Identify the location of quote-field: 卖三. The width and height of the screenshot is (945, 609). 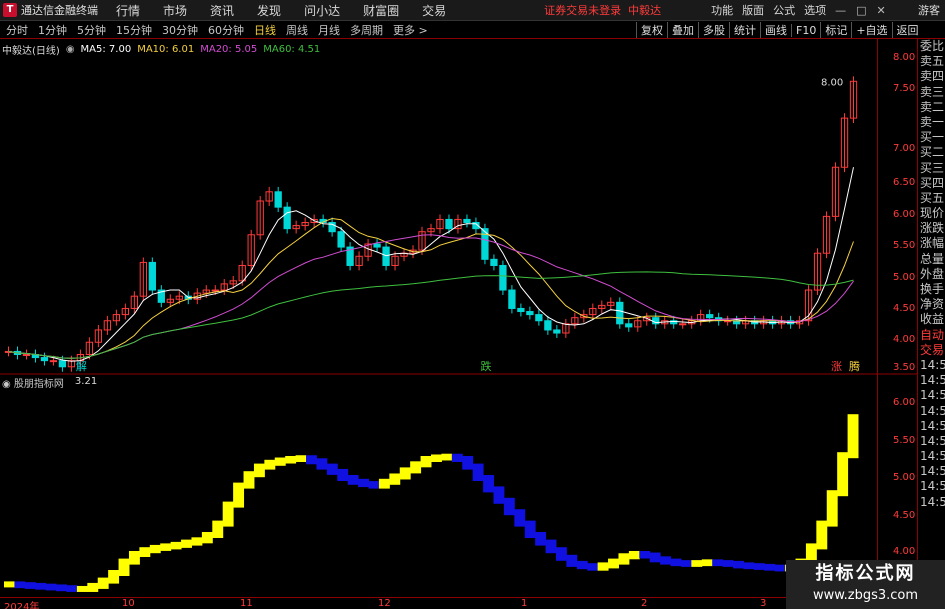
(932, 91).